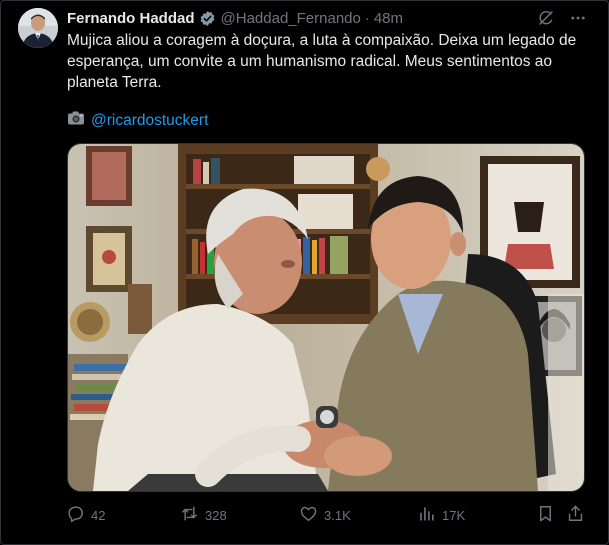  I want to click on bookmark-icon, so click(545, 515).